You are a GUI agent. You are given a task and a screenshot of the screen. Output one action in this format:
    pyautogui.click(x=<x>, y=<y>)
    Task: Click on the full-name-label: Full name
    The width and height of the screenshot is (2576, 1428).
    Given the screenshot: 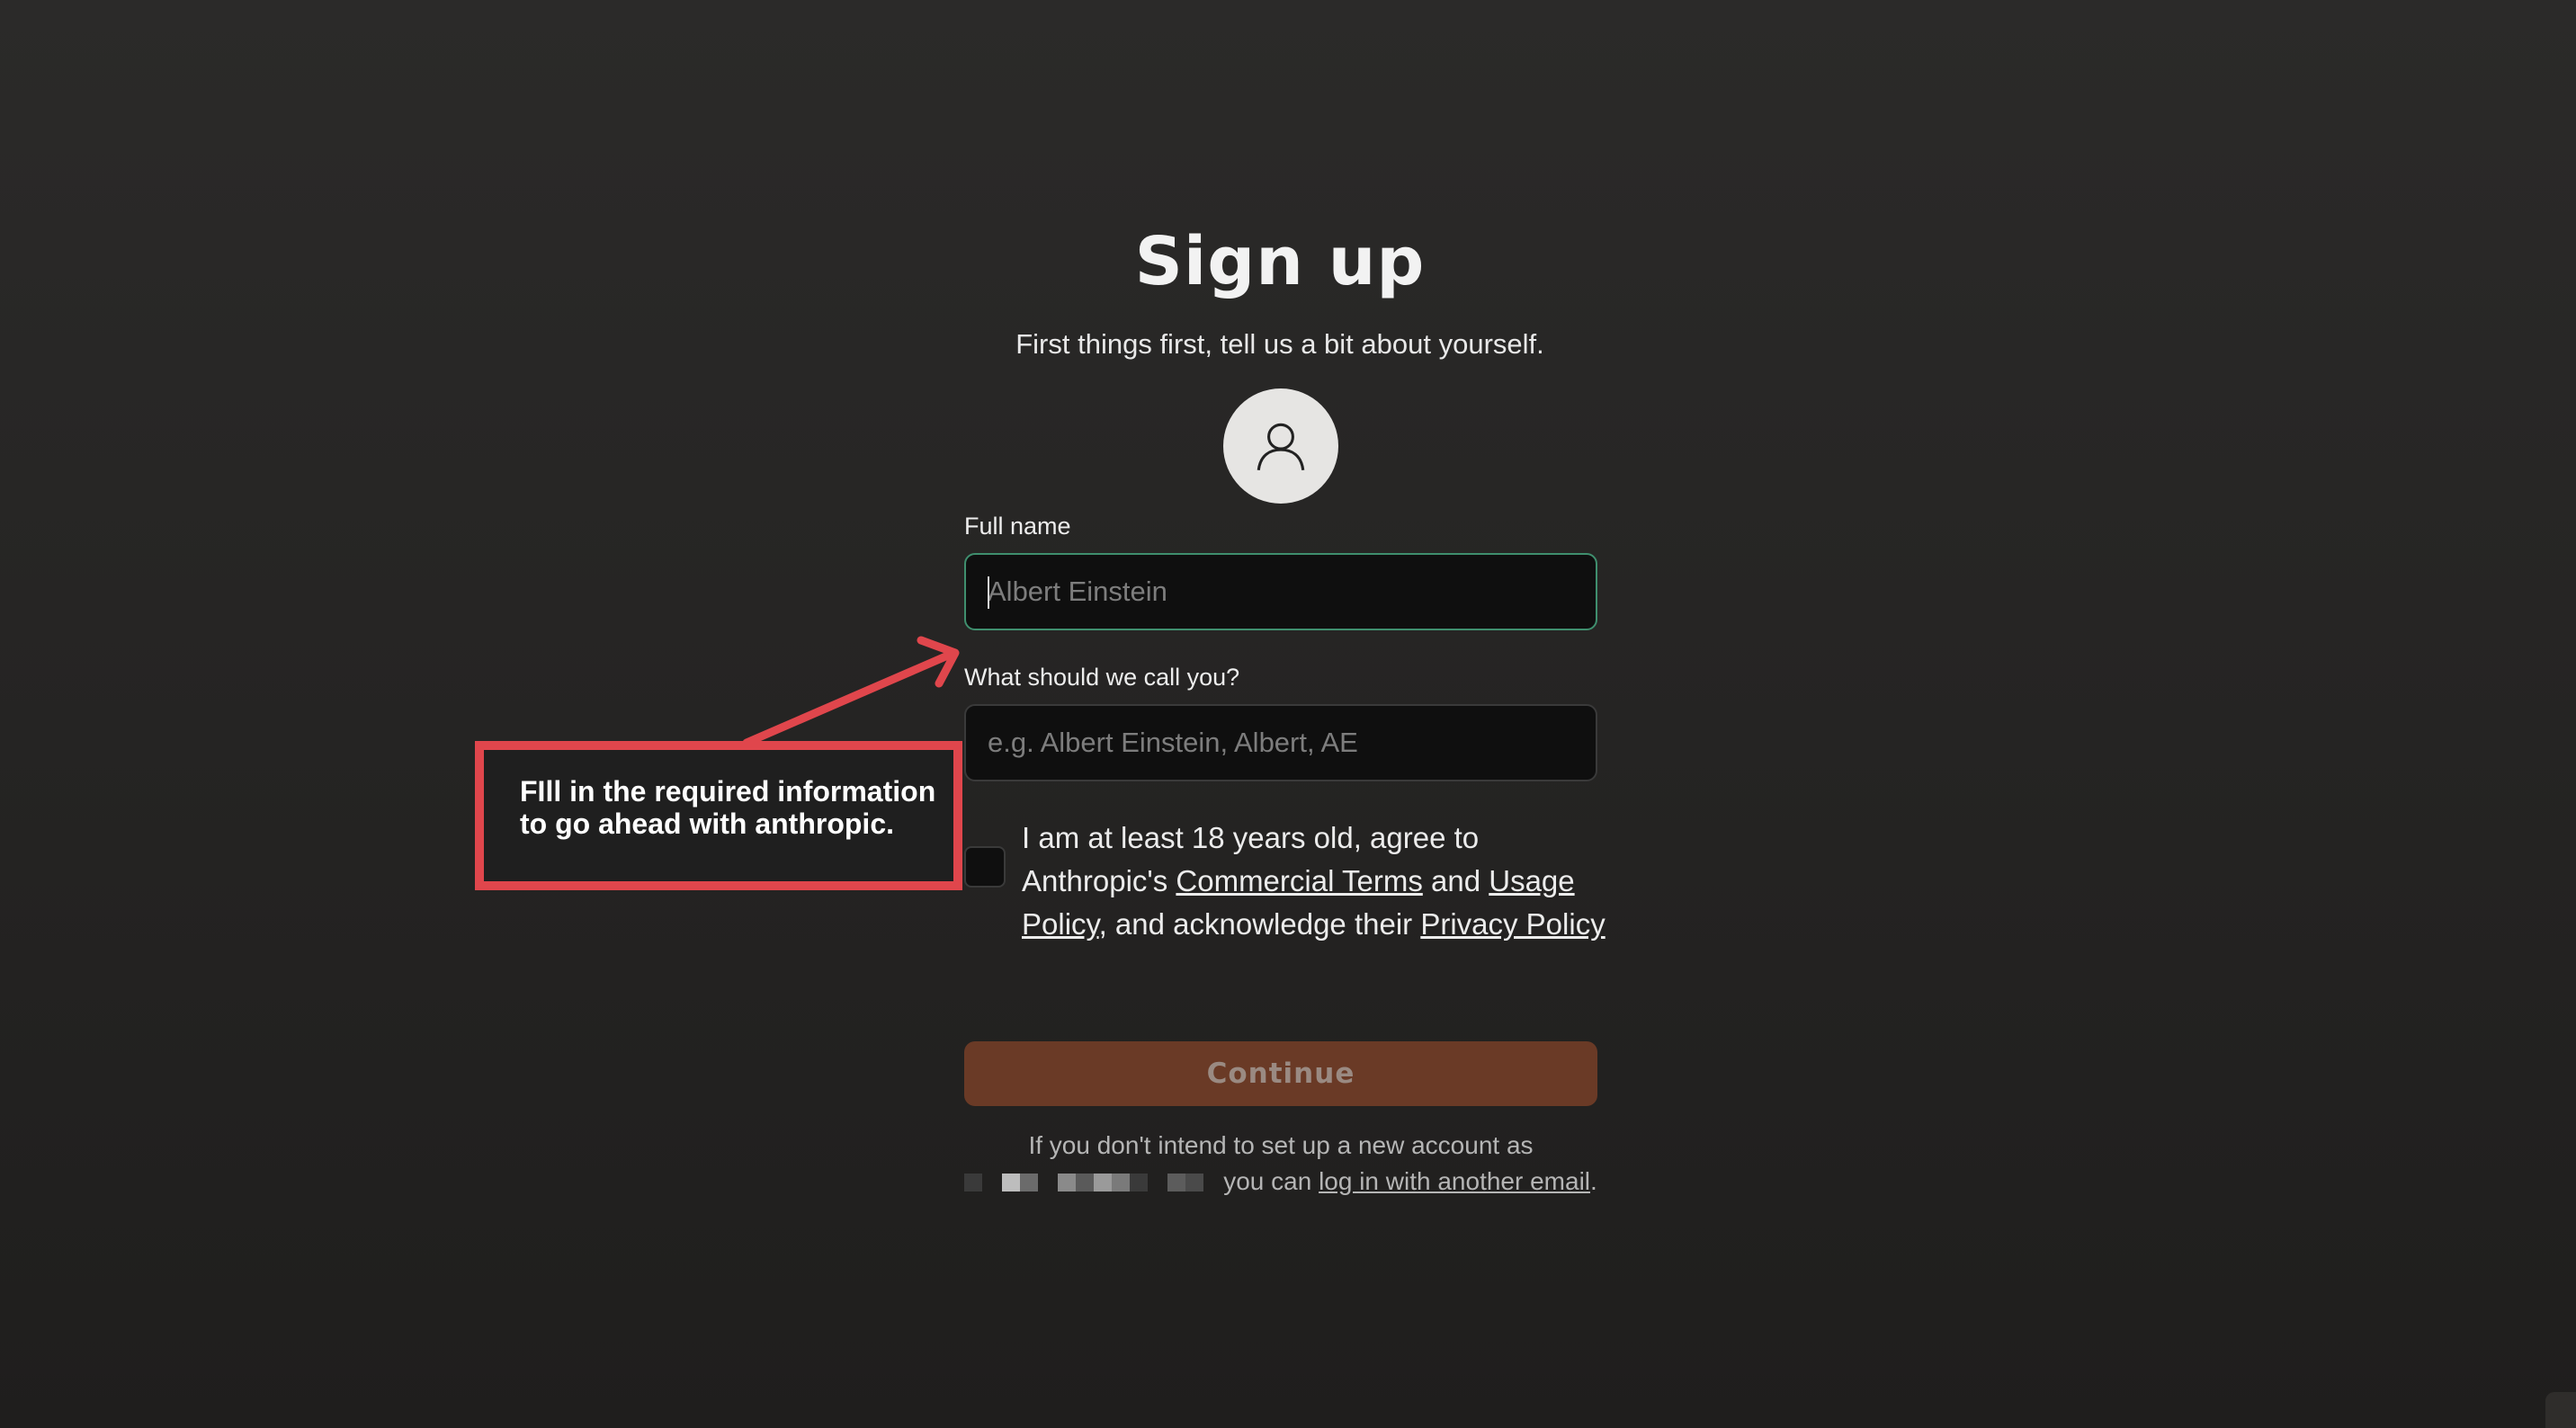 What is the action you would take?
    pyautogui.click(x=1017, y=526)
    